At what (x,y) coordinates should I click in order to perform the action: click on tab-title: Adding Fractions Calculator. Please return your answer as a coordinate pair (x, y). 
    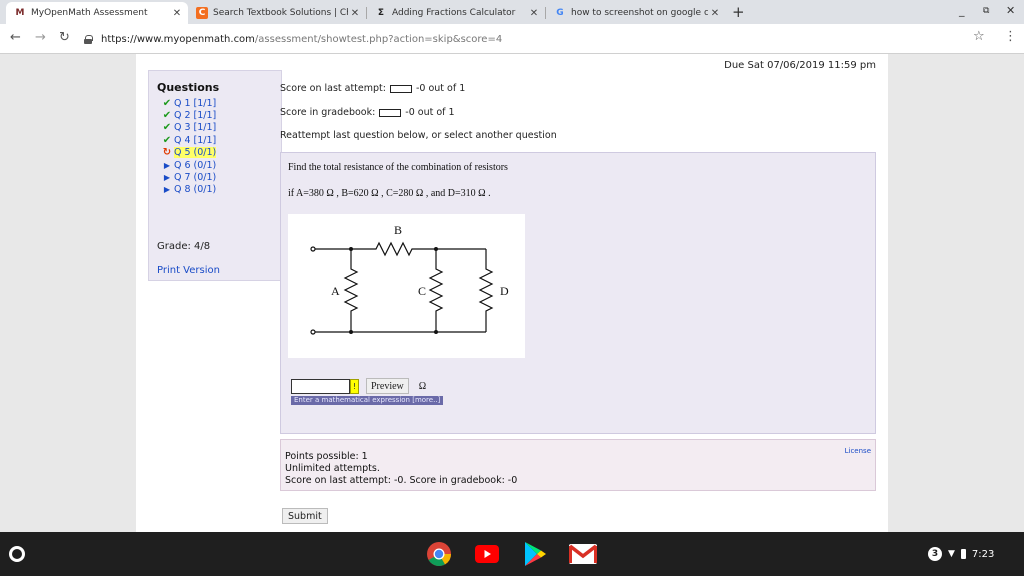
    Looking at the image, I should click on (454, 13).